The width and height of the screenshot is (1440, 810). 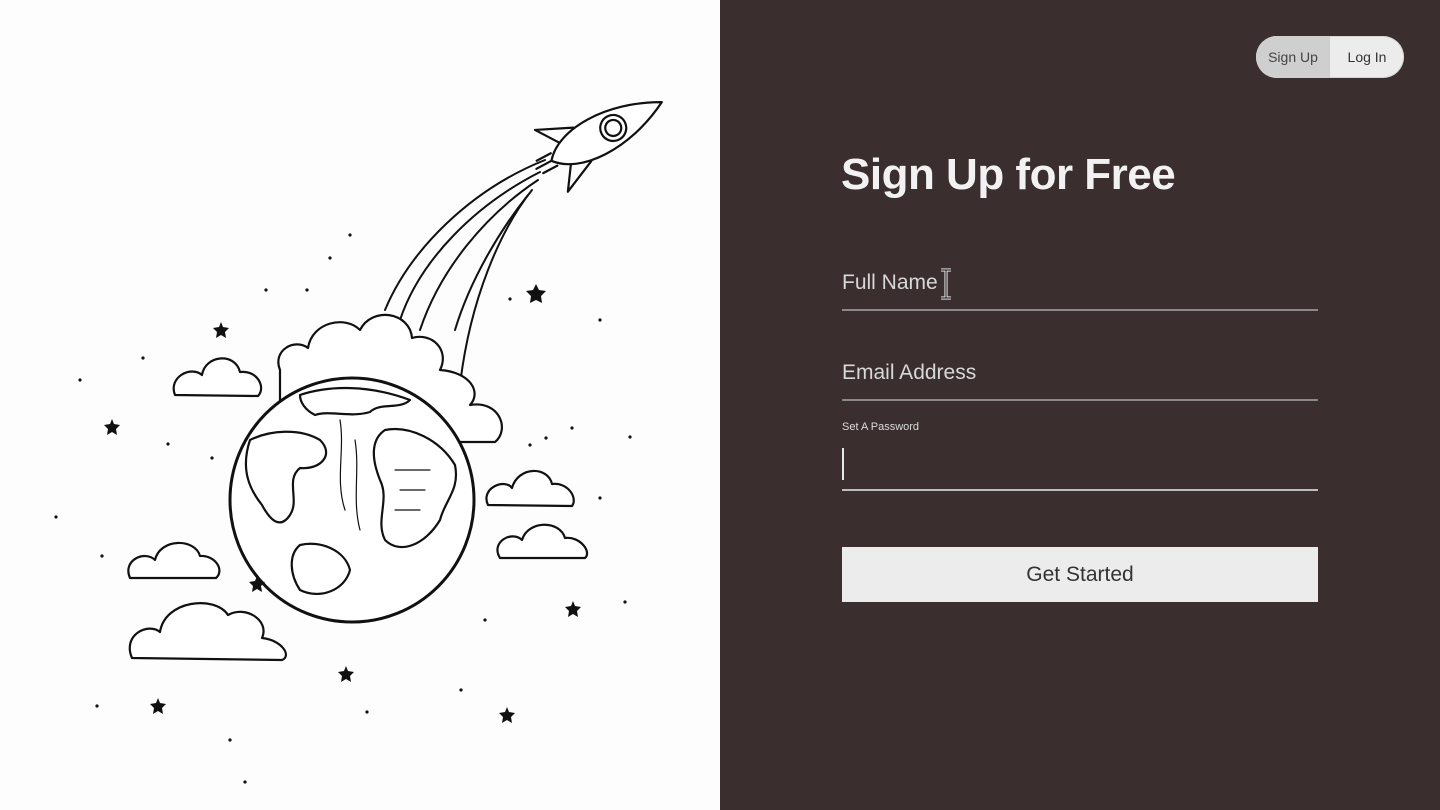 I want to click on earth-icon, so click(x=352, y=500).